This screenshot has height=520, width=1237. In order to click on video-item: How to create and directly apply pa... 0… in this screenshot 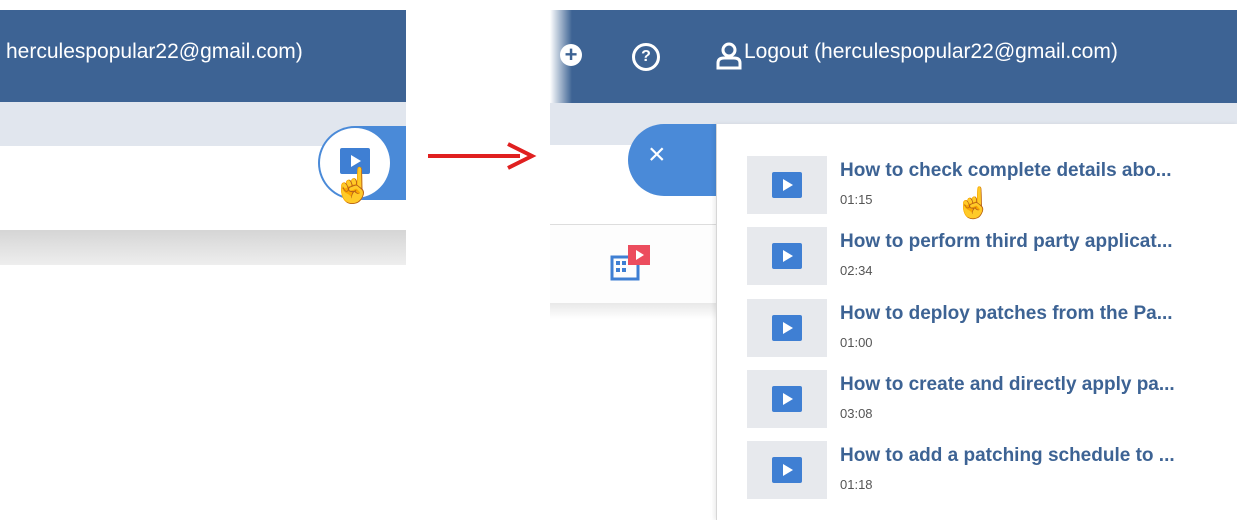, I will do `click(987, 400)`.